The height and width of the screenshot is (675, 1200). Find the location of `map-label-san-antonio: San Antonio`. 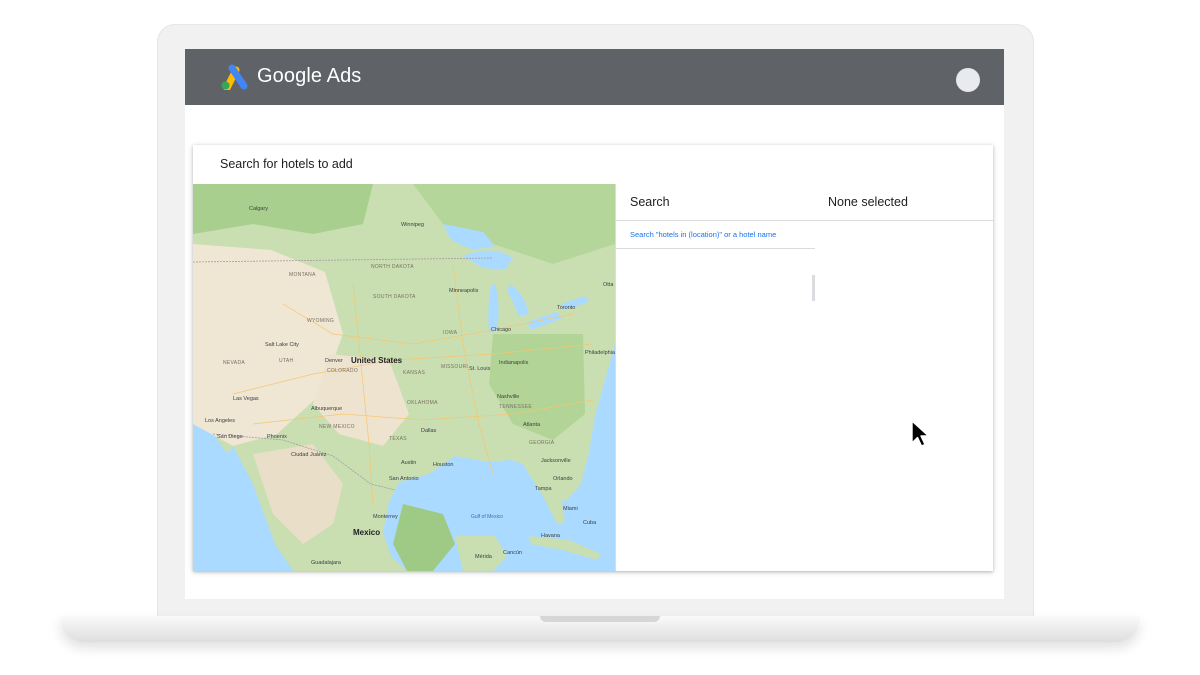

map-label-san-antonio: San Antonio is located at coordinates (404, 479).